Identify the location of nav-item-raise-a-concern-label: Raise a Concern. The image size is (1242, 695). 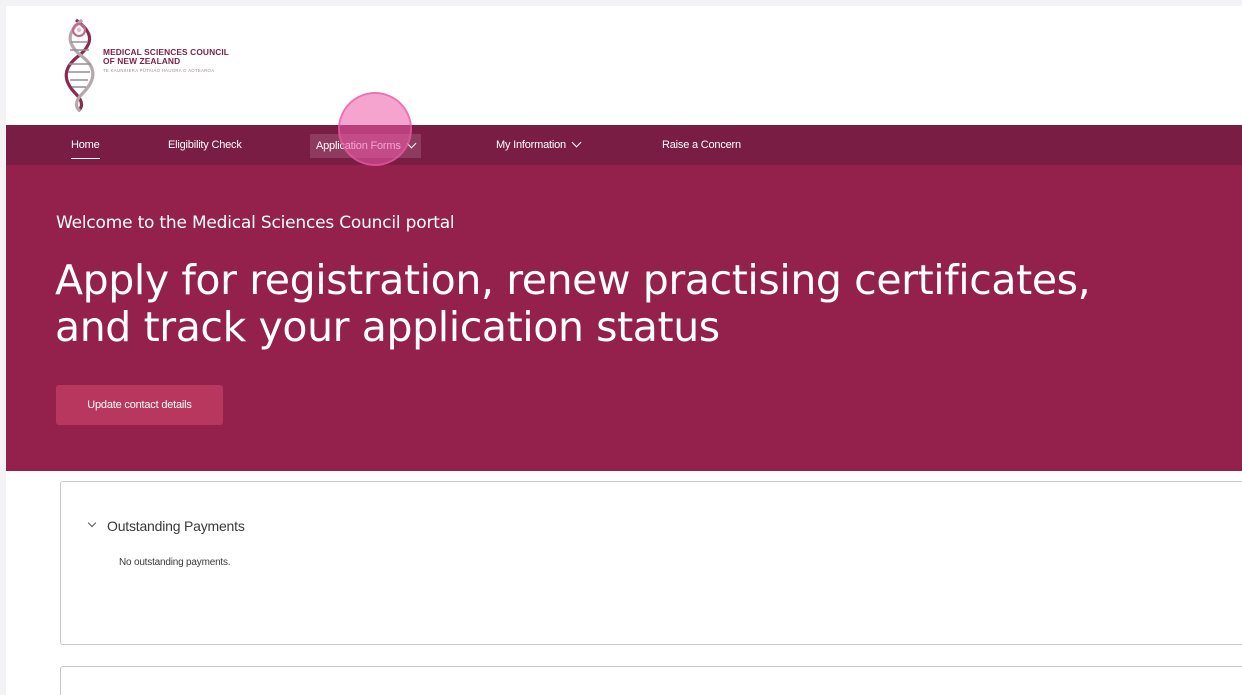
(701, 145).